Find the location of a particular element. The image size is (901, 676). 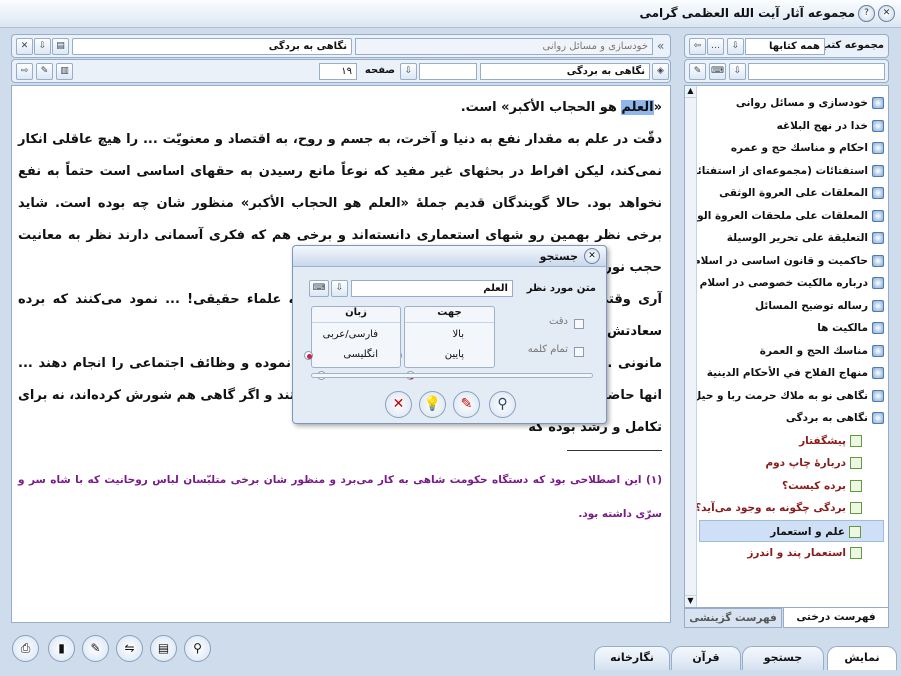

tree-child-item: پیشگفتار is located at coordinates (791, 441).